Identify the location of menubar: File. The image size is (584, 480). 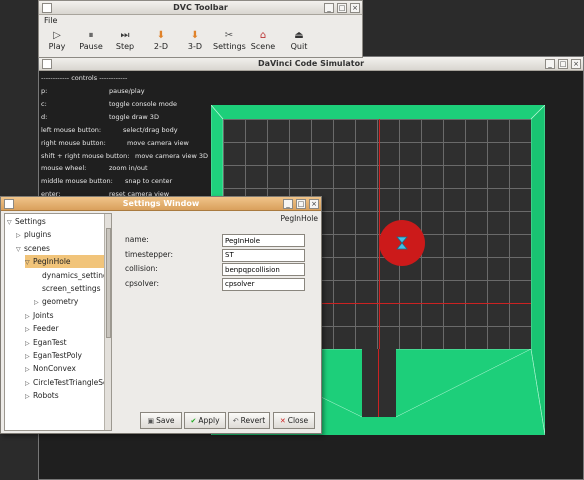
(200, 21).